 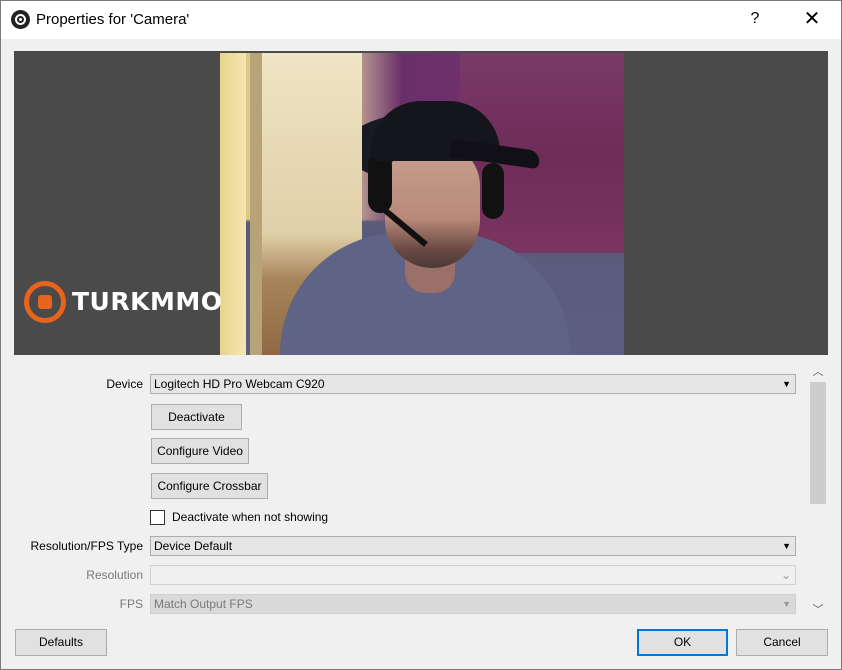 I want to click on device-select: Logitech HD Pro Webcam C920 ▼, so click(x=473, y=384).